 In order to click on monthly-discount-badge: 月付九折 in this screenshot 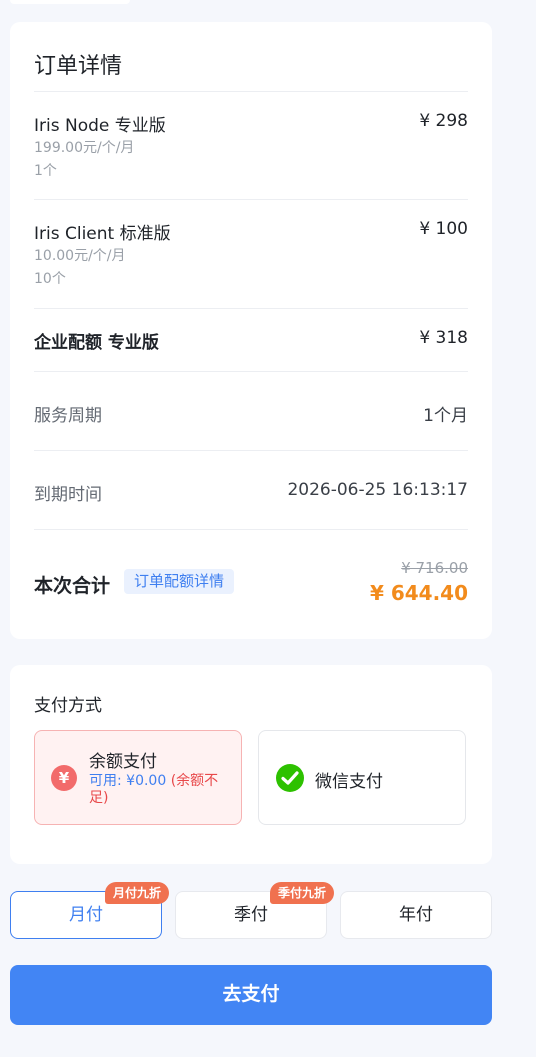, I will do `click(137, 893)`.